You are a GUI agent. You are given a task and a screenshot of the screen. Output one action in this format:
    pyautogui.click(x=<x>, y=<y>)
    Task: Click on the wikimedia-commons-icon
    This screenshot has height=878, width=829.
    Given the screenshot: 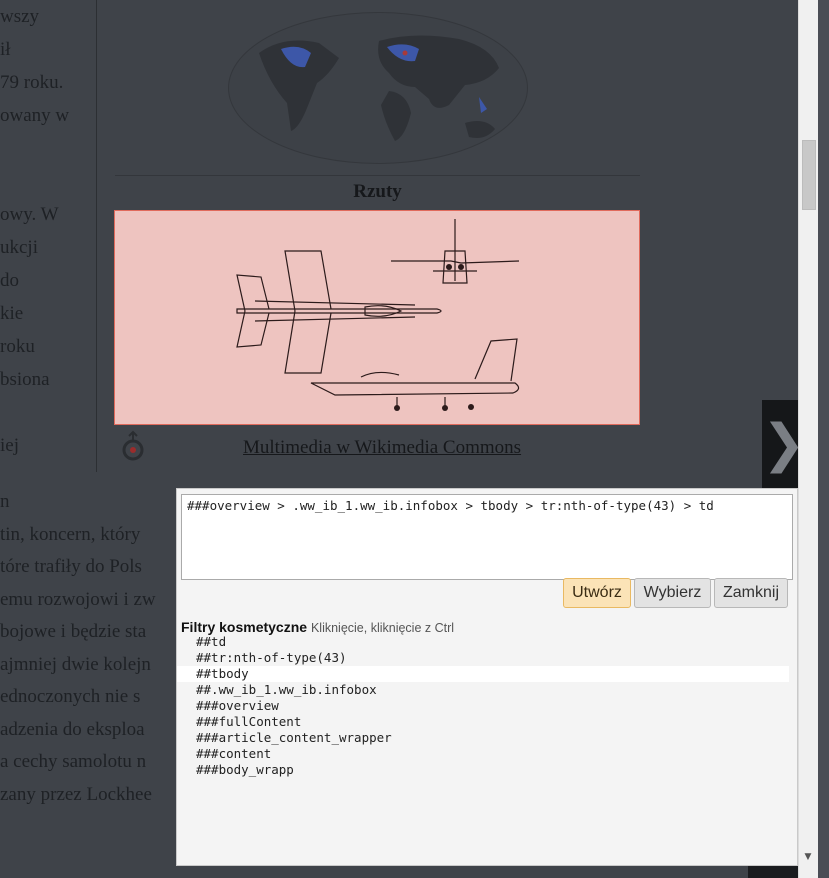 What is the action you would take?
    pyautogui.click(x=133, y=447)
    